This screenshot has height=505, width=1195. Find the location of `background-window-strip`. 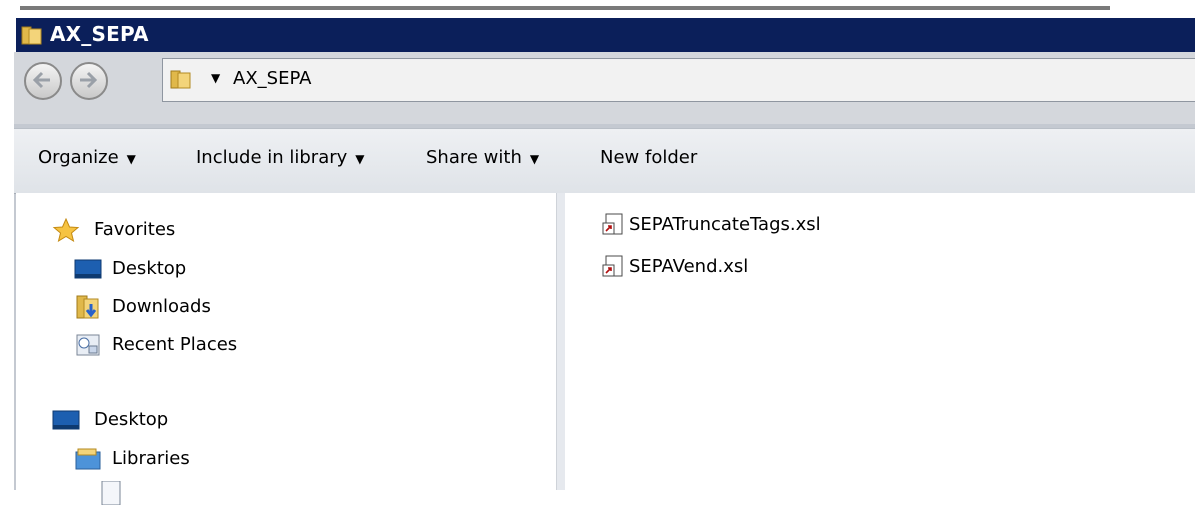

background-window-strip is located at coordinates (597, 9).